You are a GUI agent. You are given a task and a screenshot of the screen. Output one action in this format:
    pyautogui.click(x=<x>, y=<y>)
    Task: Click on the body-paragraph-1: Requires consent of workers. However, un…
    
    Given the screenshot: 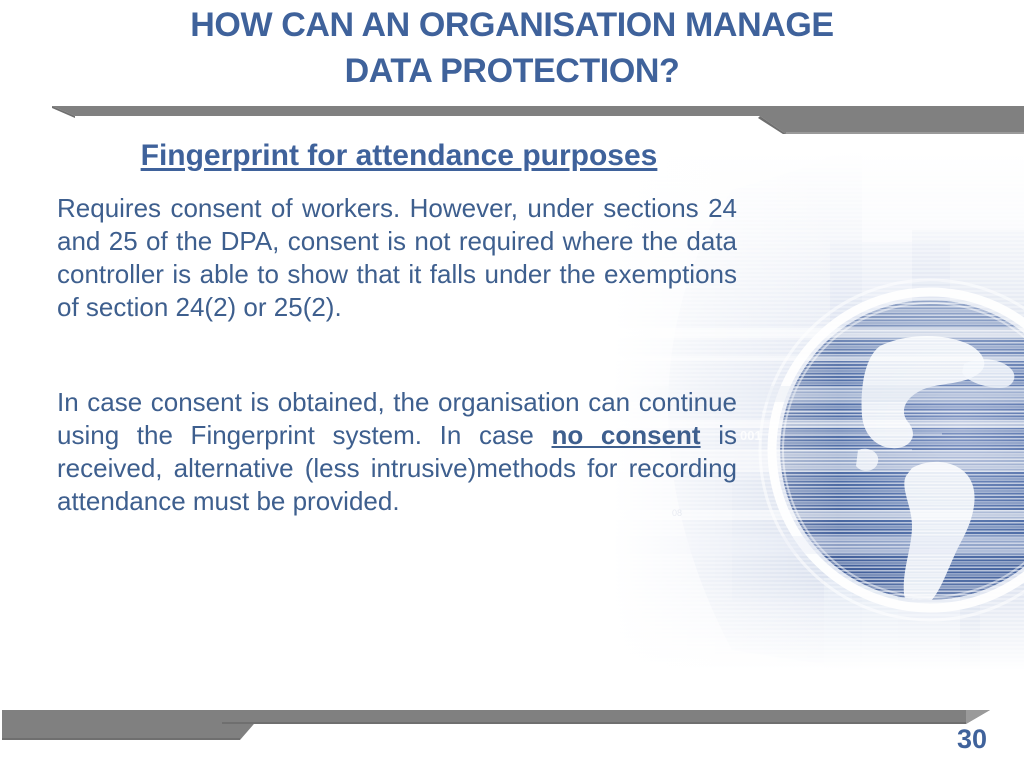 What is the action you would take?
    pyautogui.click(x=397, y=258)
    